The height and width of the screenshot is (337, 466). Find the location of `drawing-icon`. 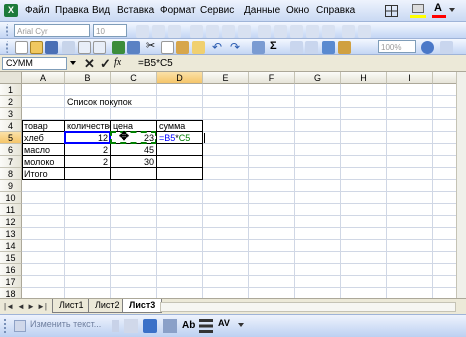

drawing-icon is located at coordinates (344, 47).